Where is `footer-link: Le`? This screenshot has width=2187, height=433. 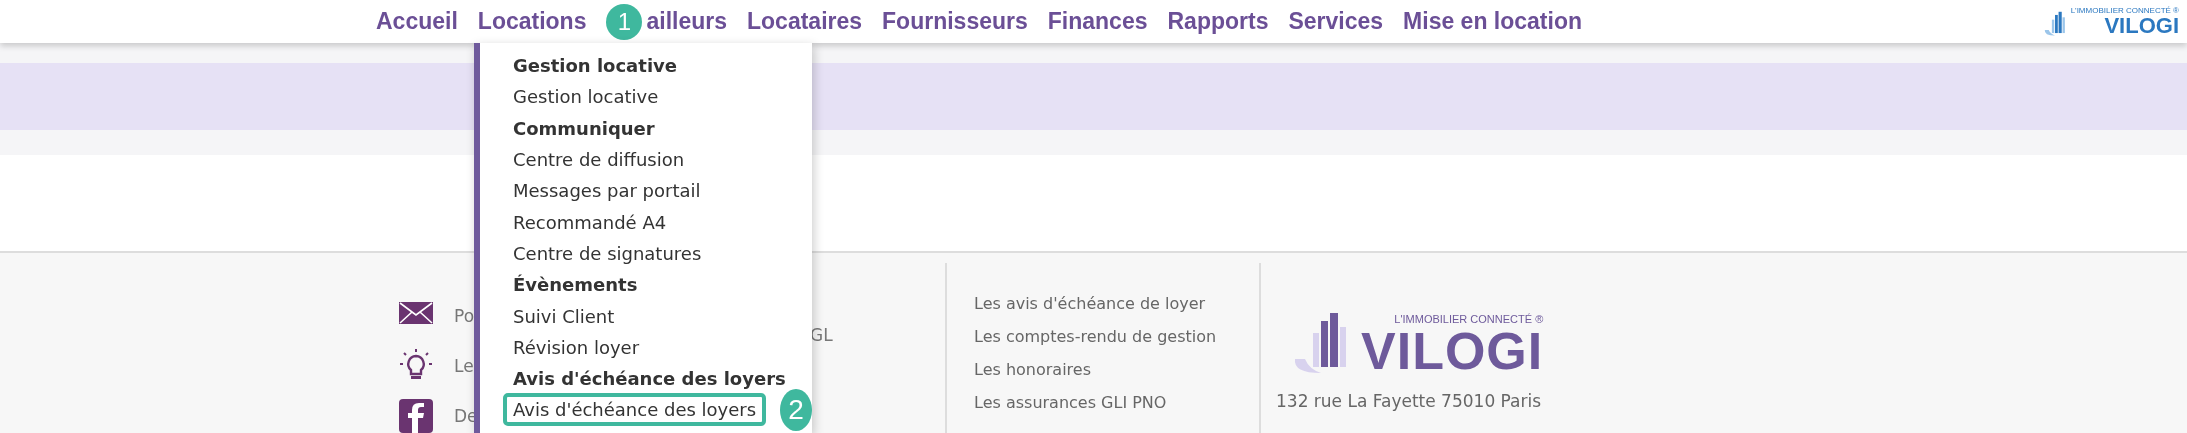 footer-link: Le is located at coordinates (464, 366).